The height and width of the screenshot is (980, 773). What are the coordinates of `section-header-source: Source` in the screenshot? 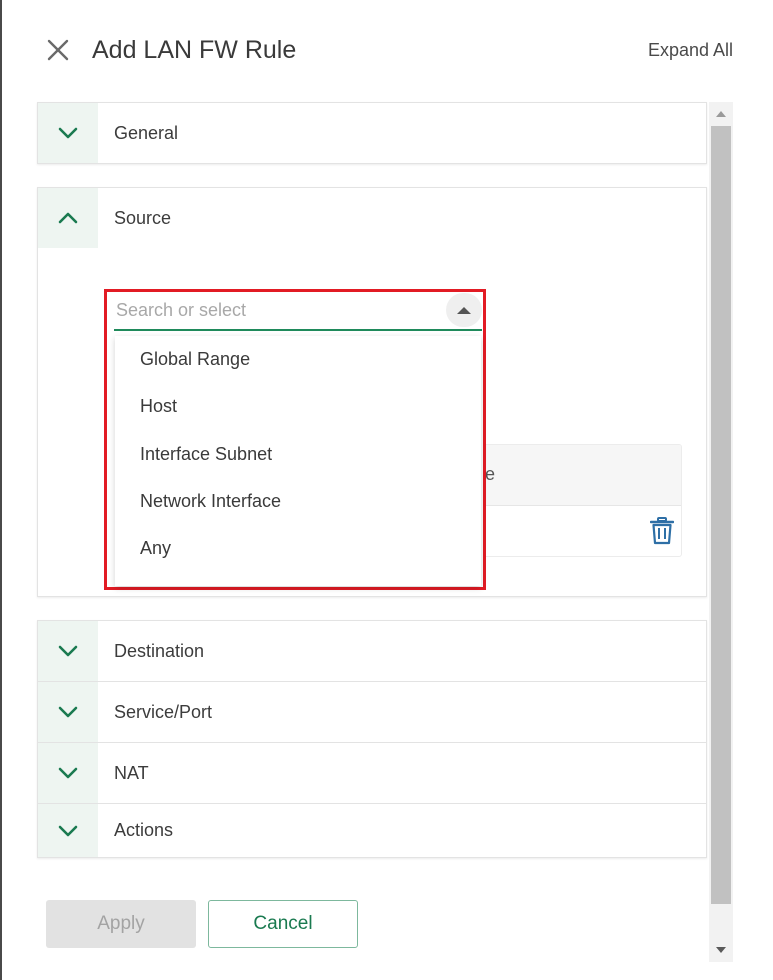 It's located at (372, 218).